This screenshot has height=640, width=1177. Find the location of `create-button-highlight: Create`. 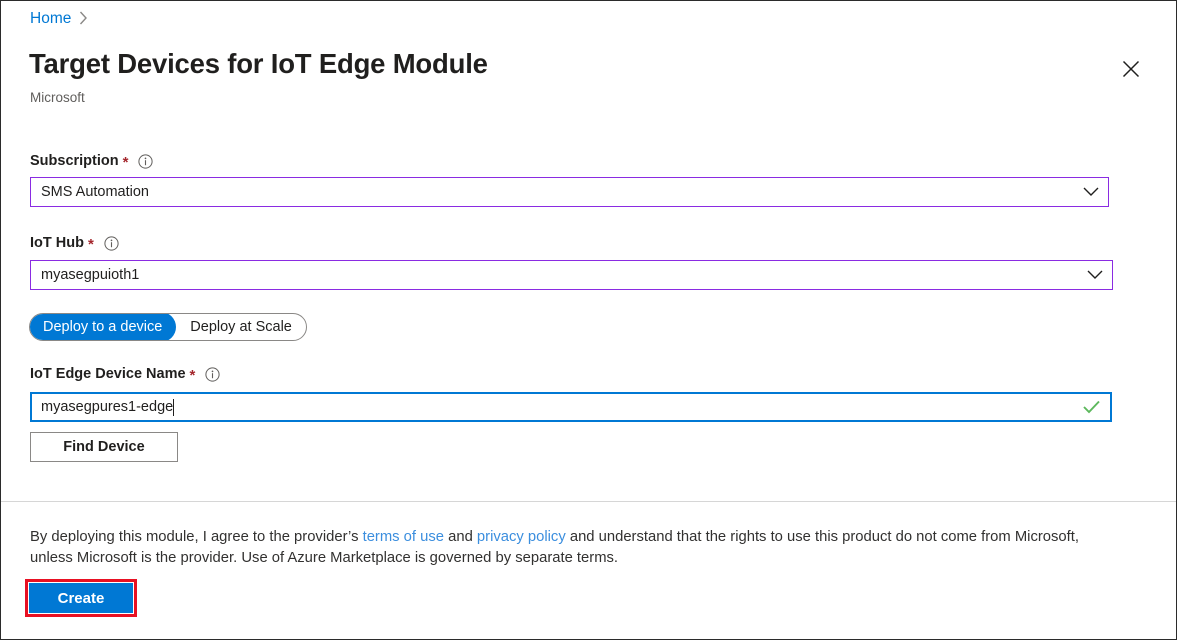

create-button-highlight: Create is located at coordinates (81, 598).